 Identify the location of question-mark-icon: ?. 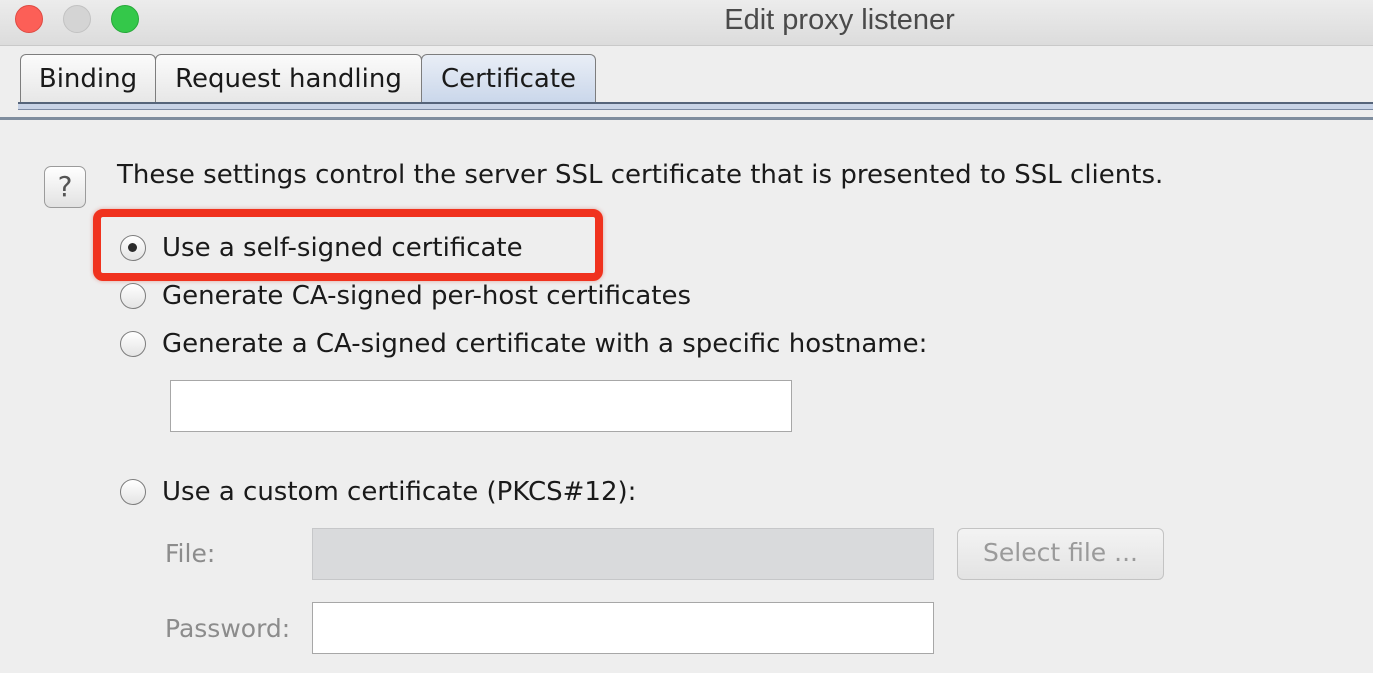
(65, 187).